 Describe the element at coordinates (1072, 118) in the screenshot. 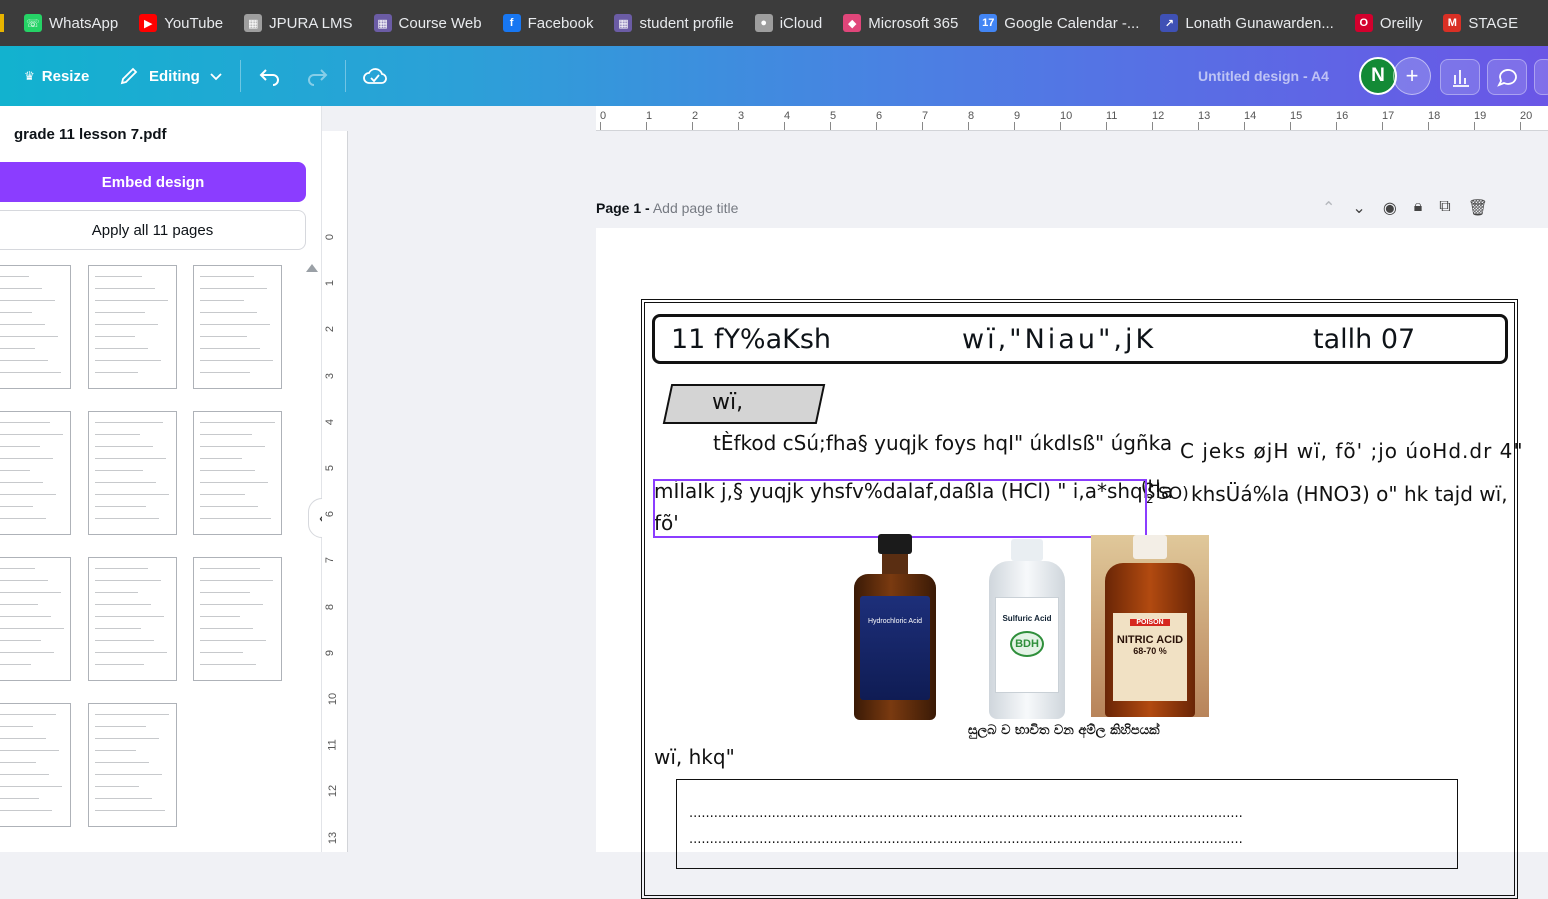

I see `top-ruler: 0 1 2 3 4 5 6 7 8 9 10 11 12 13 14 15 16 17 18 19 20` at that location.